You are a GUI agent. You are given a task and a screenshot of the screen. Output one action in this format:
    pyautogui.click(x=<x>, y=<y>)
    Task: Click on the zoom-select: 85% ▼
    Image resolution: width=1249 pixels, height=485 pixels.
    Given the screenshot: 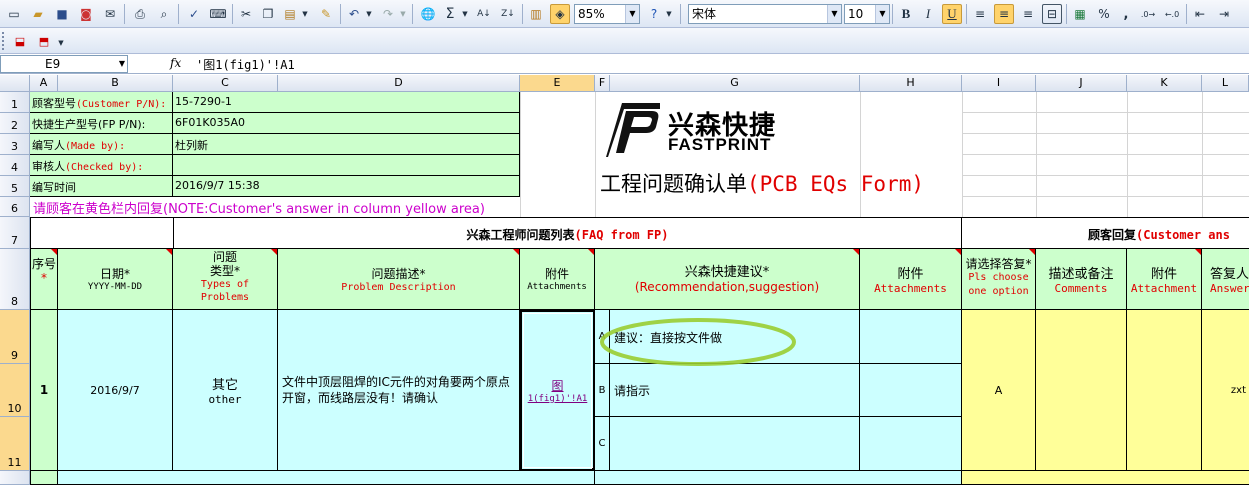 What is the action you would take?
    pyautogui.click(x=607, y=14)
    